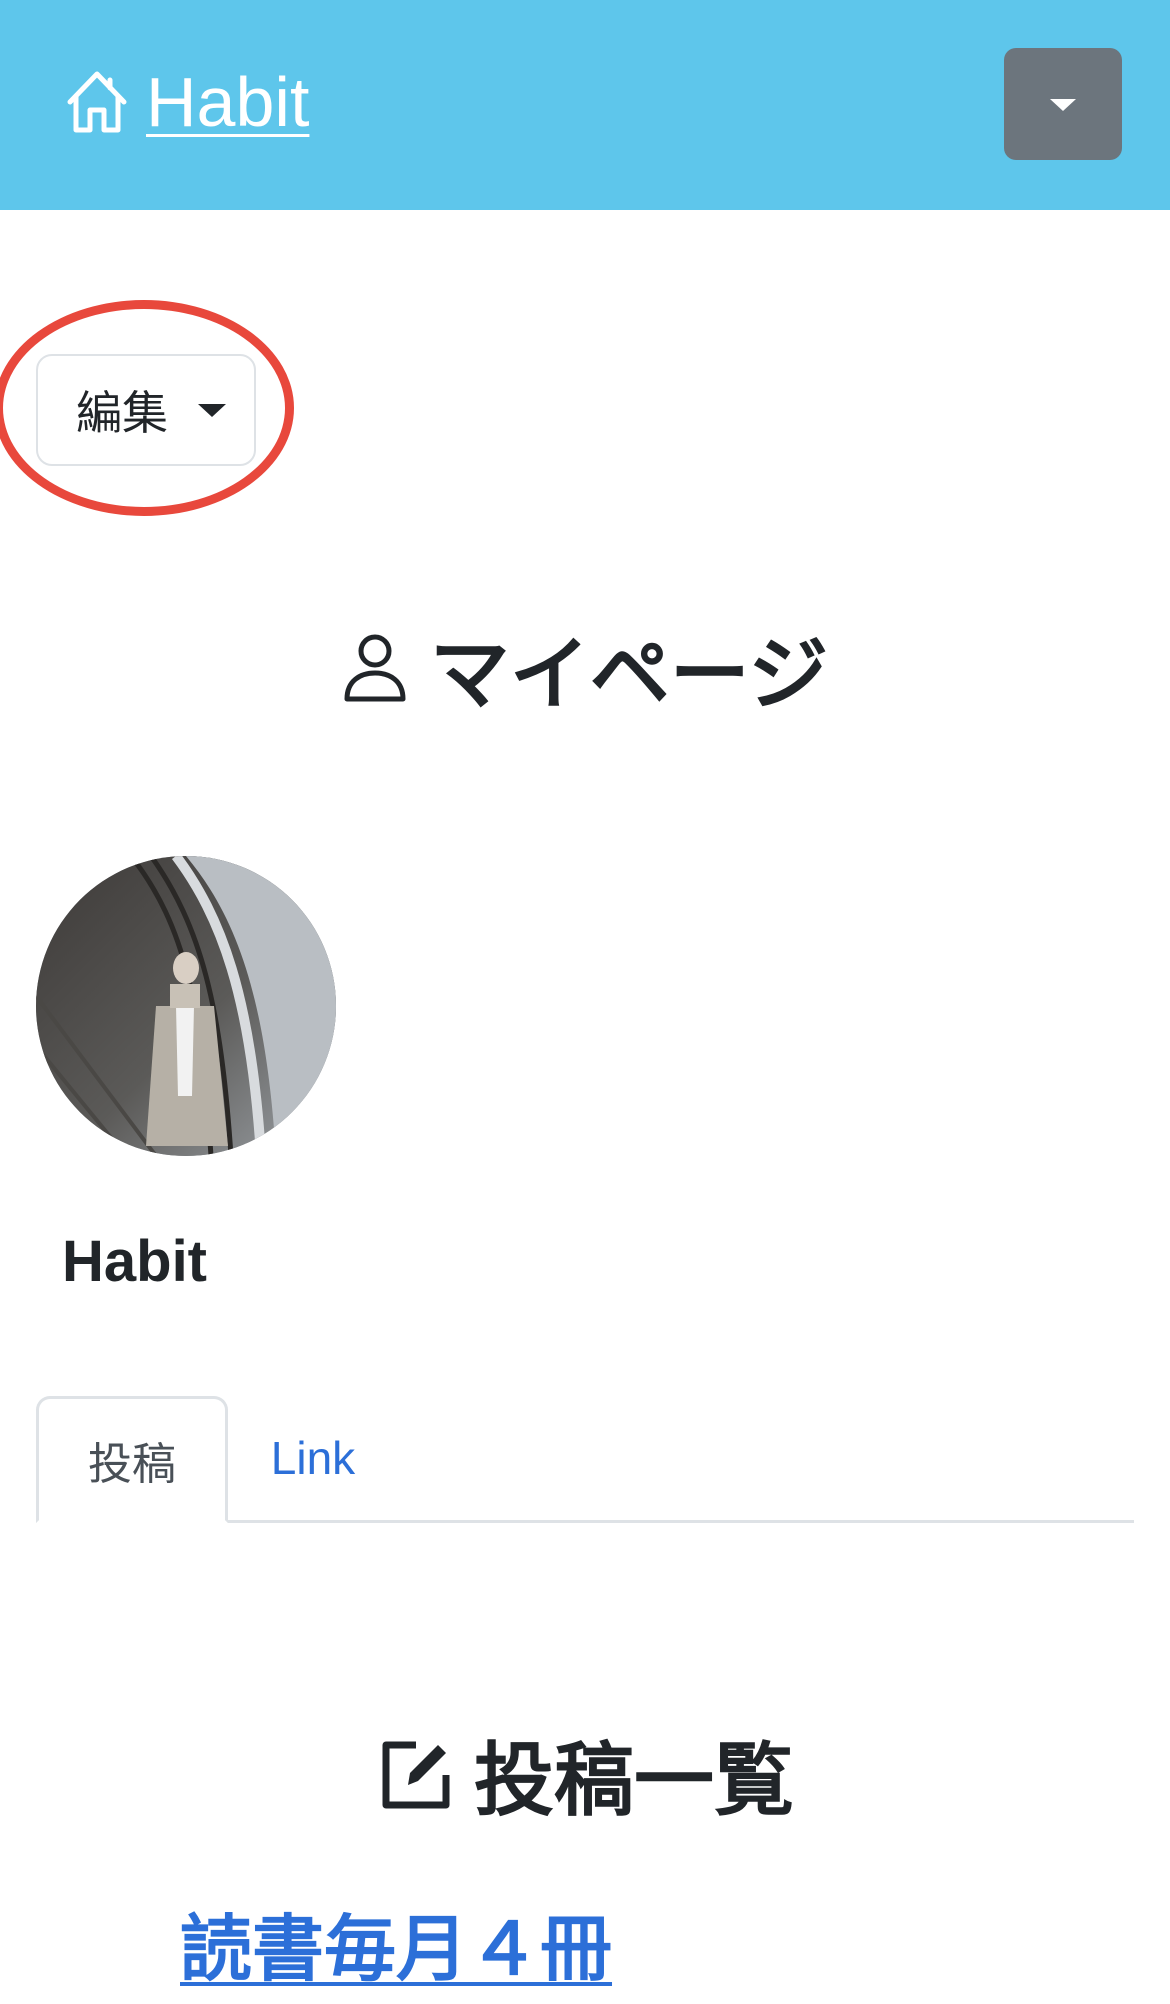 This screenshot has height=2004, width=1170. I want to click on page-heading: マイページ, so click(585, 668).